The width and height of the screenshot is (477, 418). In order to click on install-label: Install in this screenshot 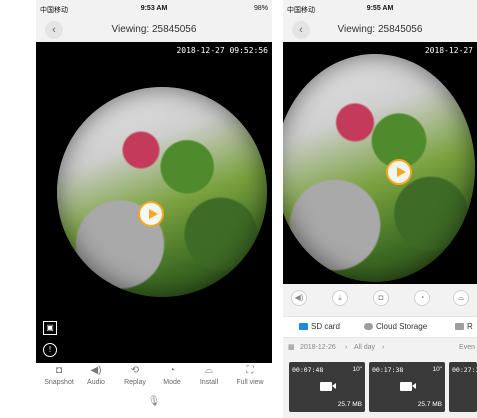, I will do `click(209, 382)`.